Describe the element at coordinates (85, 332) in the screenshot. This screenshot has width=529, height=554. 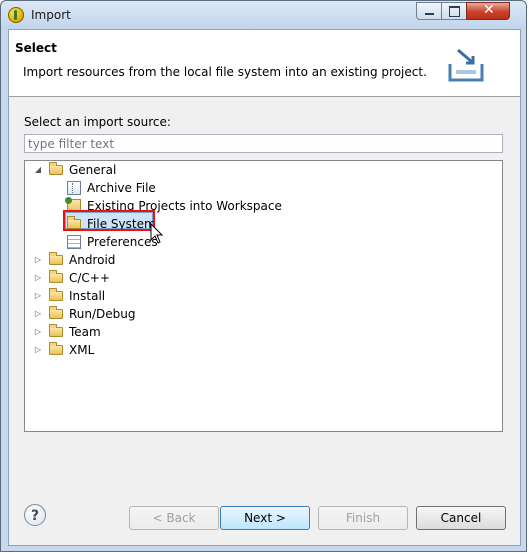
I see `tree-node-label: Team` at that location.